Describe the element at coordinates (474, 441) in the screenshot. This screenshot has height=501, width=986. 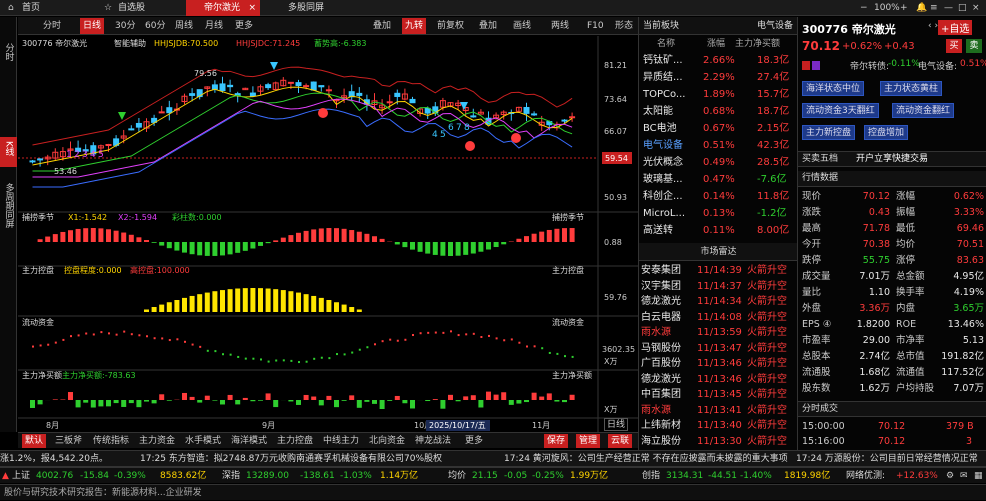
I see `bt-more: 更多` at that location.